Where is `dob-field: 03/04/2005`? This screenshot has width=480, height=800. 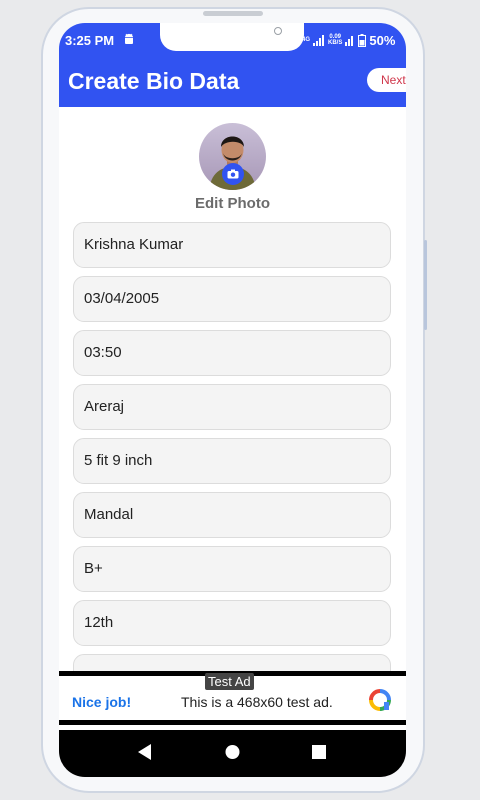
dob-field: 03/04/2005 is located at coordinates (232, 299).